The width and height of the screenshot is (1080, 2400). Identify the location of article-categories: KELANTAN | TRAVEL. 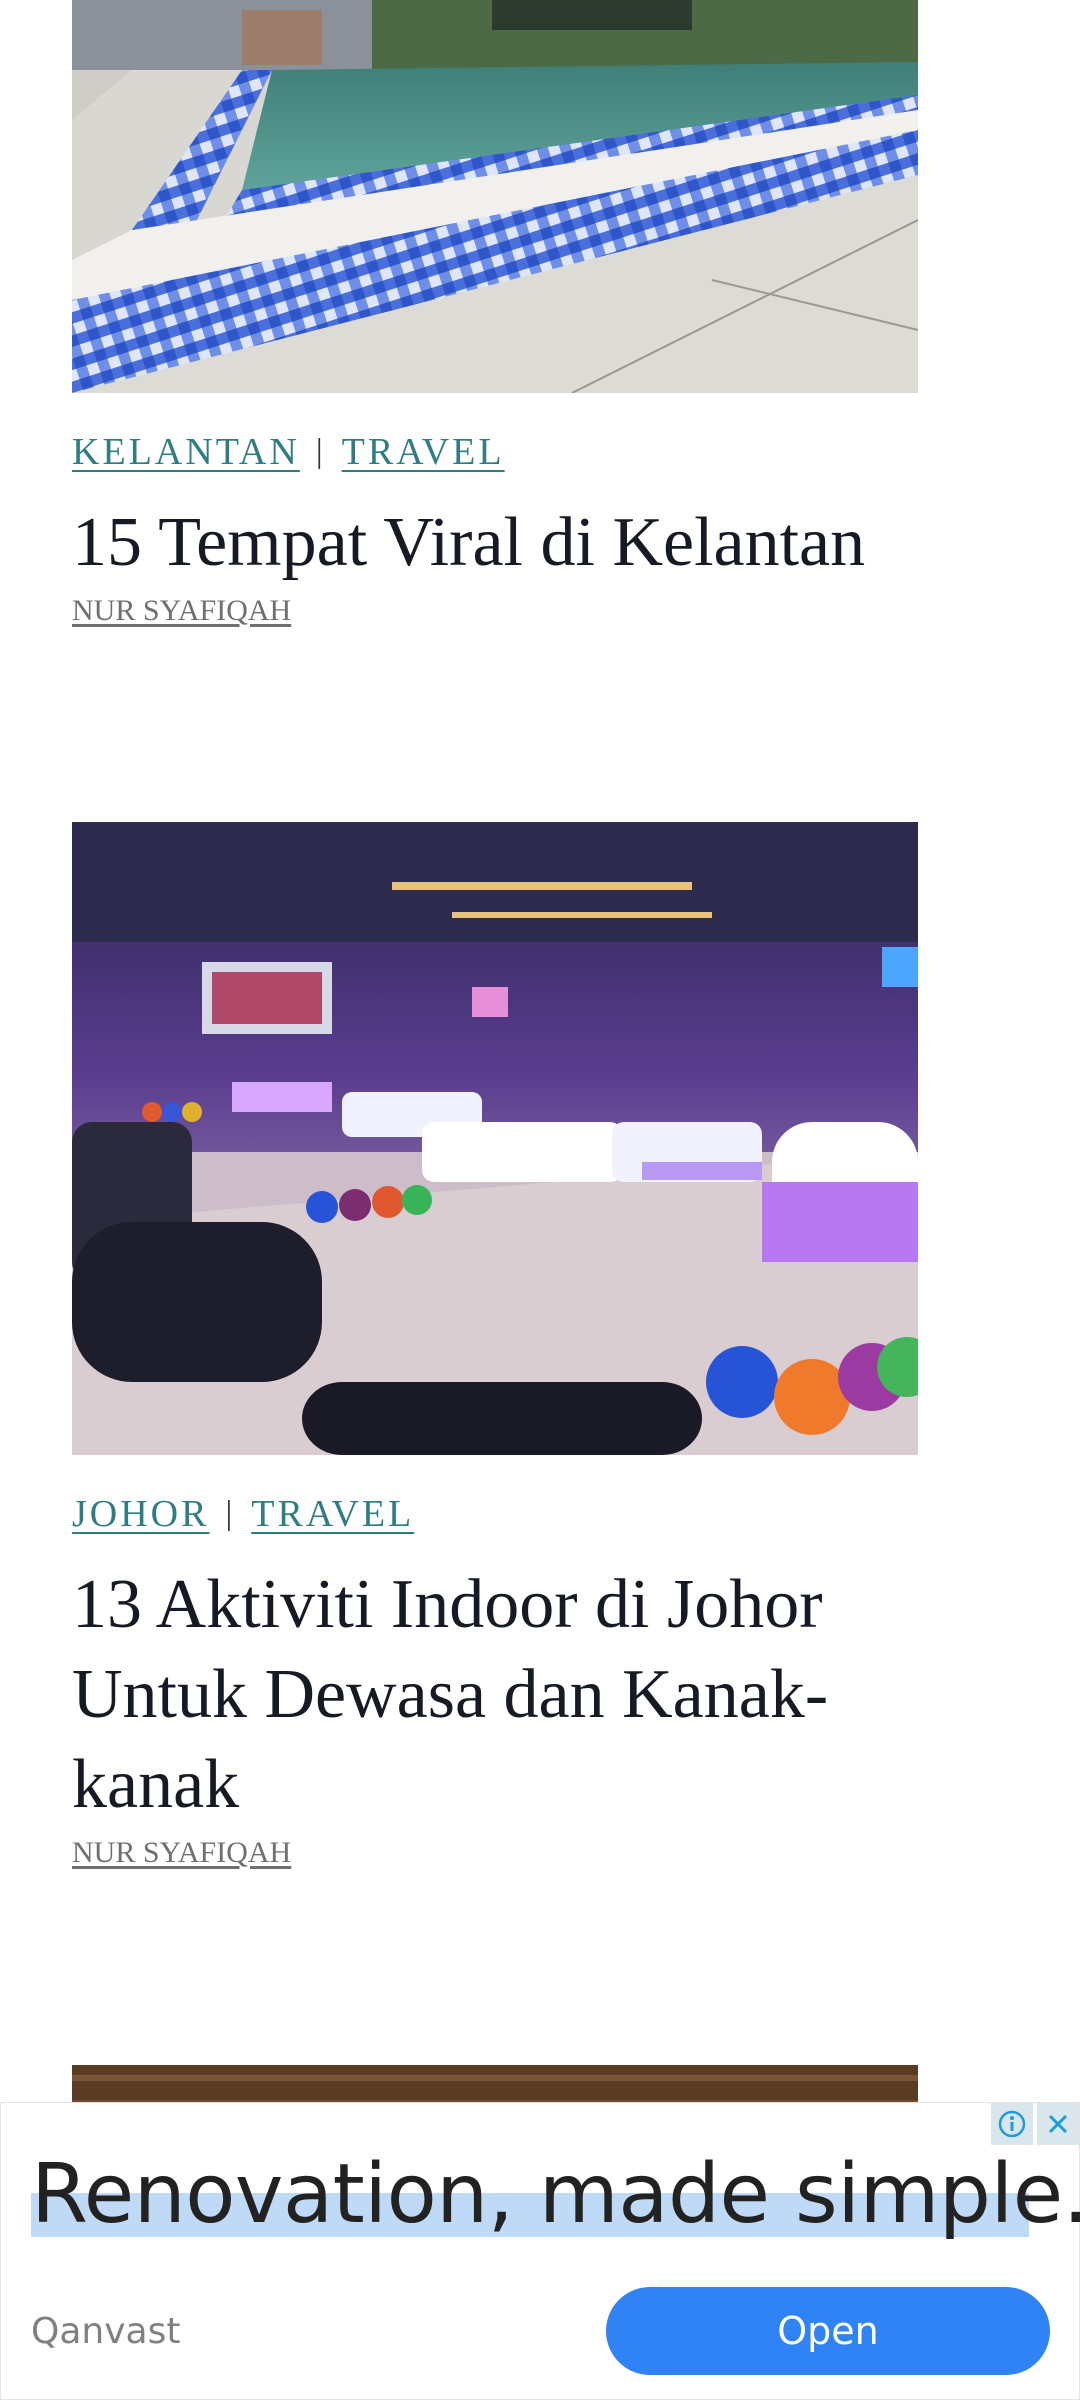
(288, 452).